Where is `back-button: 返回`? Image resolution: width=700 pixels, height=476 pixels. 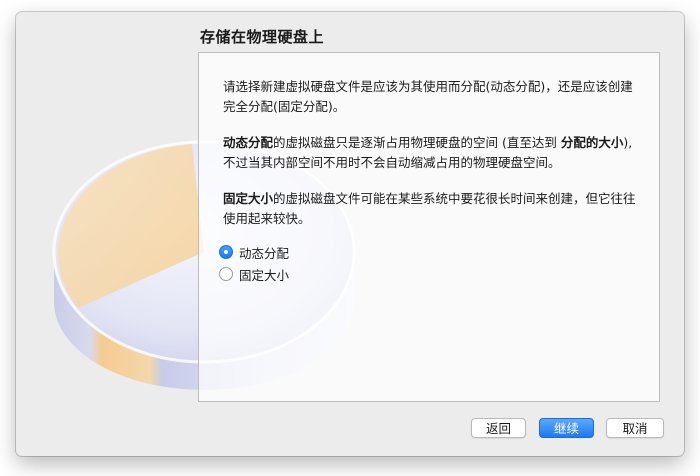
back-button: 返回 is located at coordinates (498, 428).